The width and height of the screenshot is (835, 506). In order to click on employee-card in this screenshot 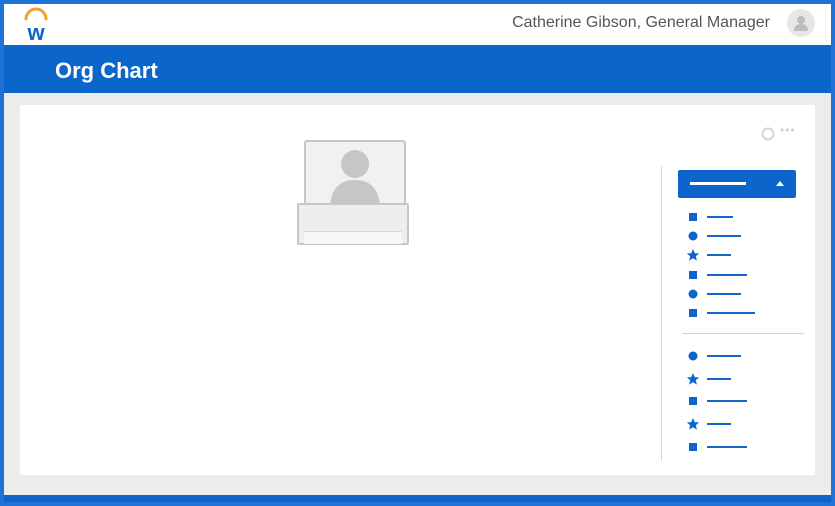, I will do `click(353, 193)`.